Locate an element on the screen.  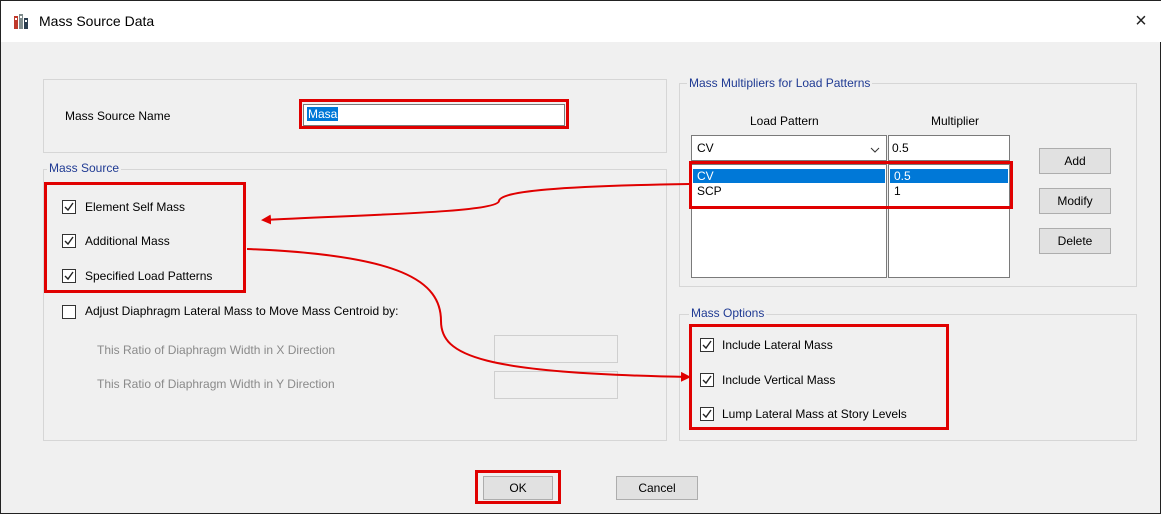
ok-label: OK is located at coordinates (518, 488).